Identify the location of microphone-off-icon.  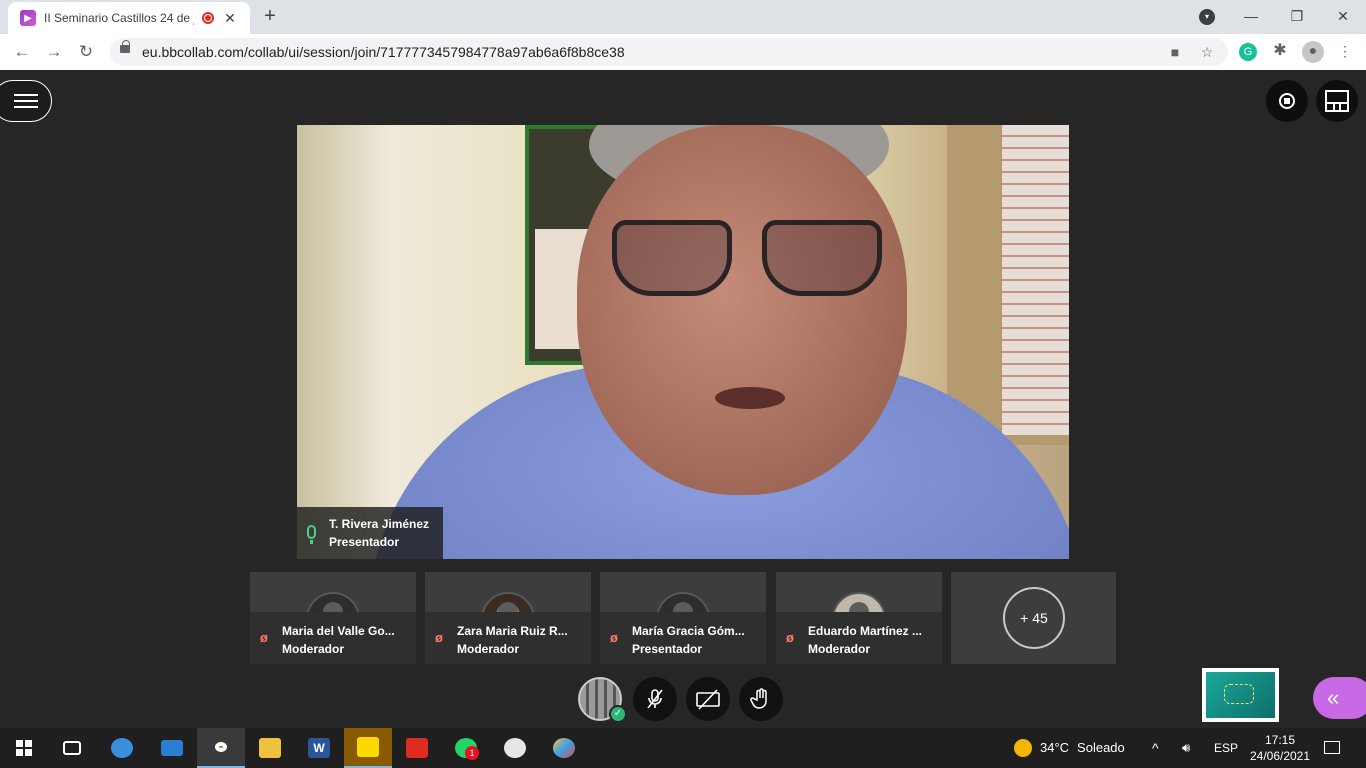
(655, 699).